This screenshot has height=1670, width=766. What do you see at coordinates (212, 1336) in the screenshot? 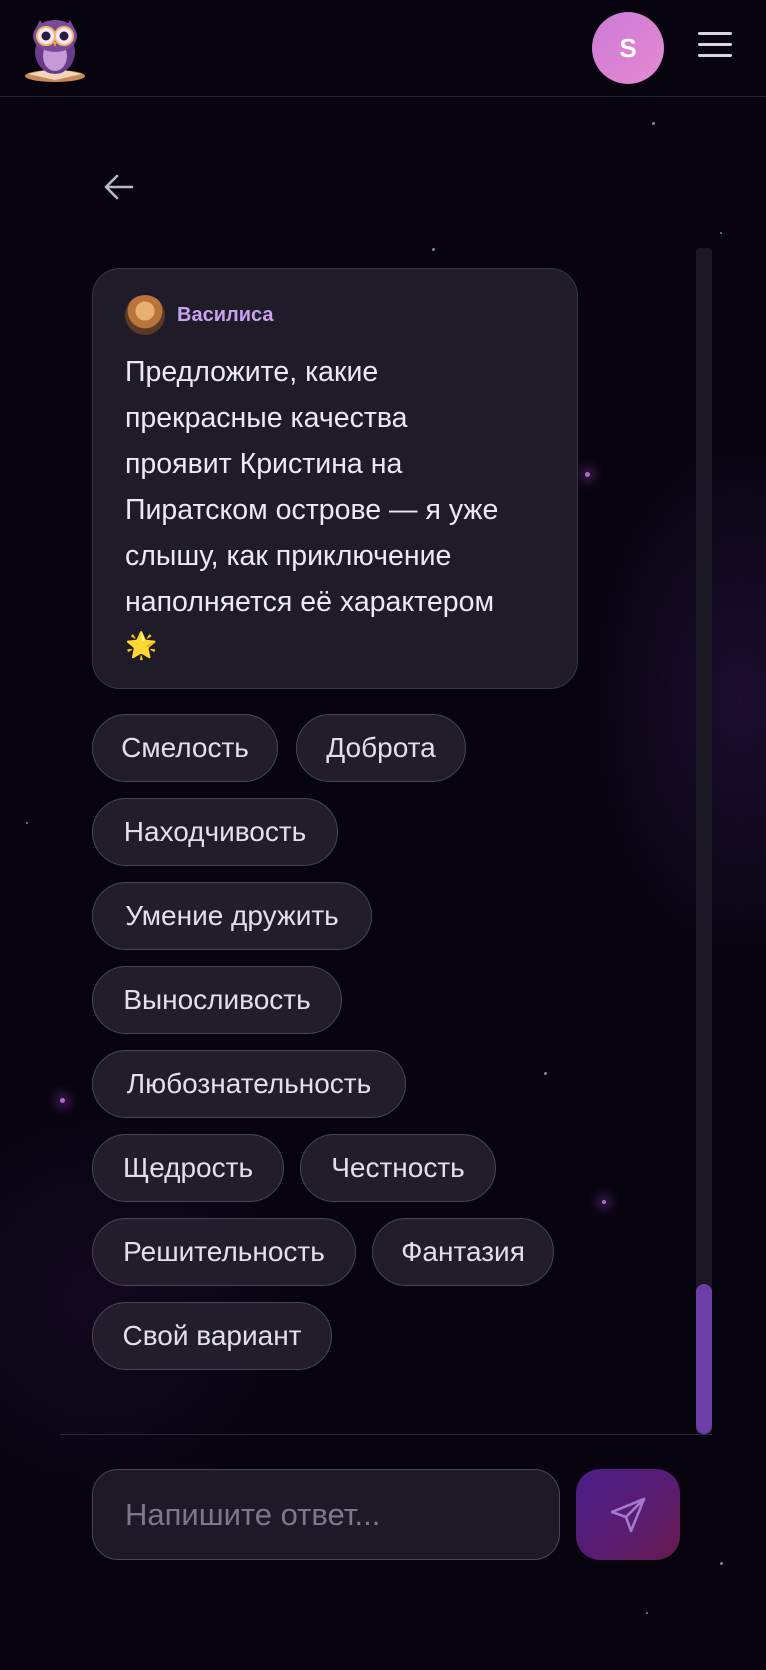
I see `option-chip-svoy-variant: Свой вариант` at bounding box center [212, 1336].